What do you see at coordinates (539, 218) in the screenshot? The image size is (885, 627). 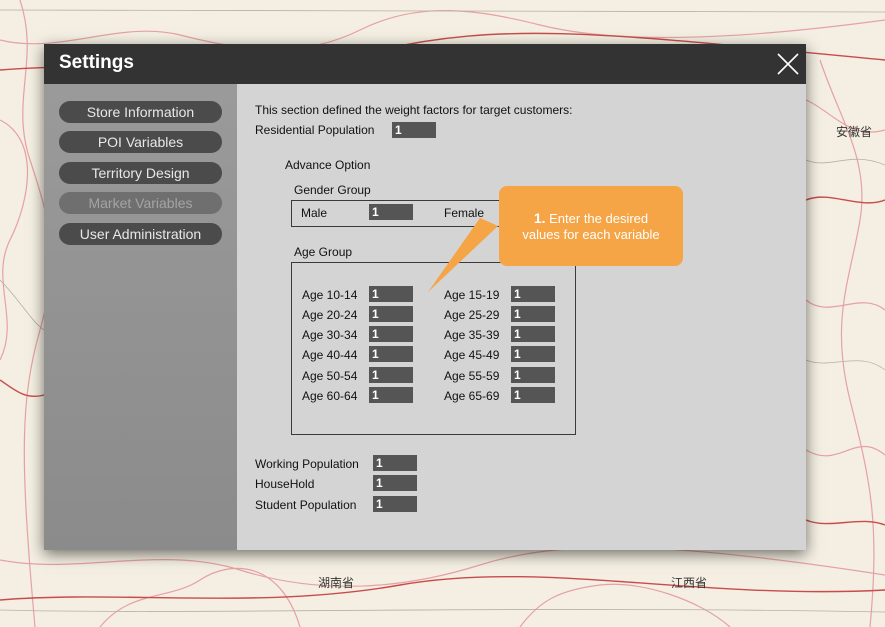 I see `callout-number: 1.` at bounding box center [539, 218].